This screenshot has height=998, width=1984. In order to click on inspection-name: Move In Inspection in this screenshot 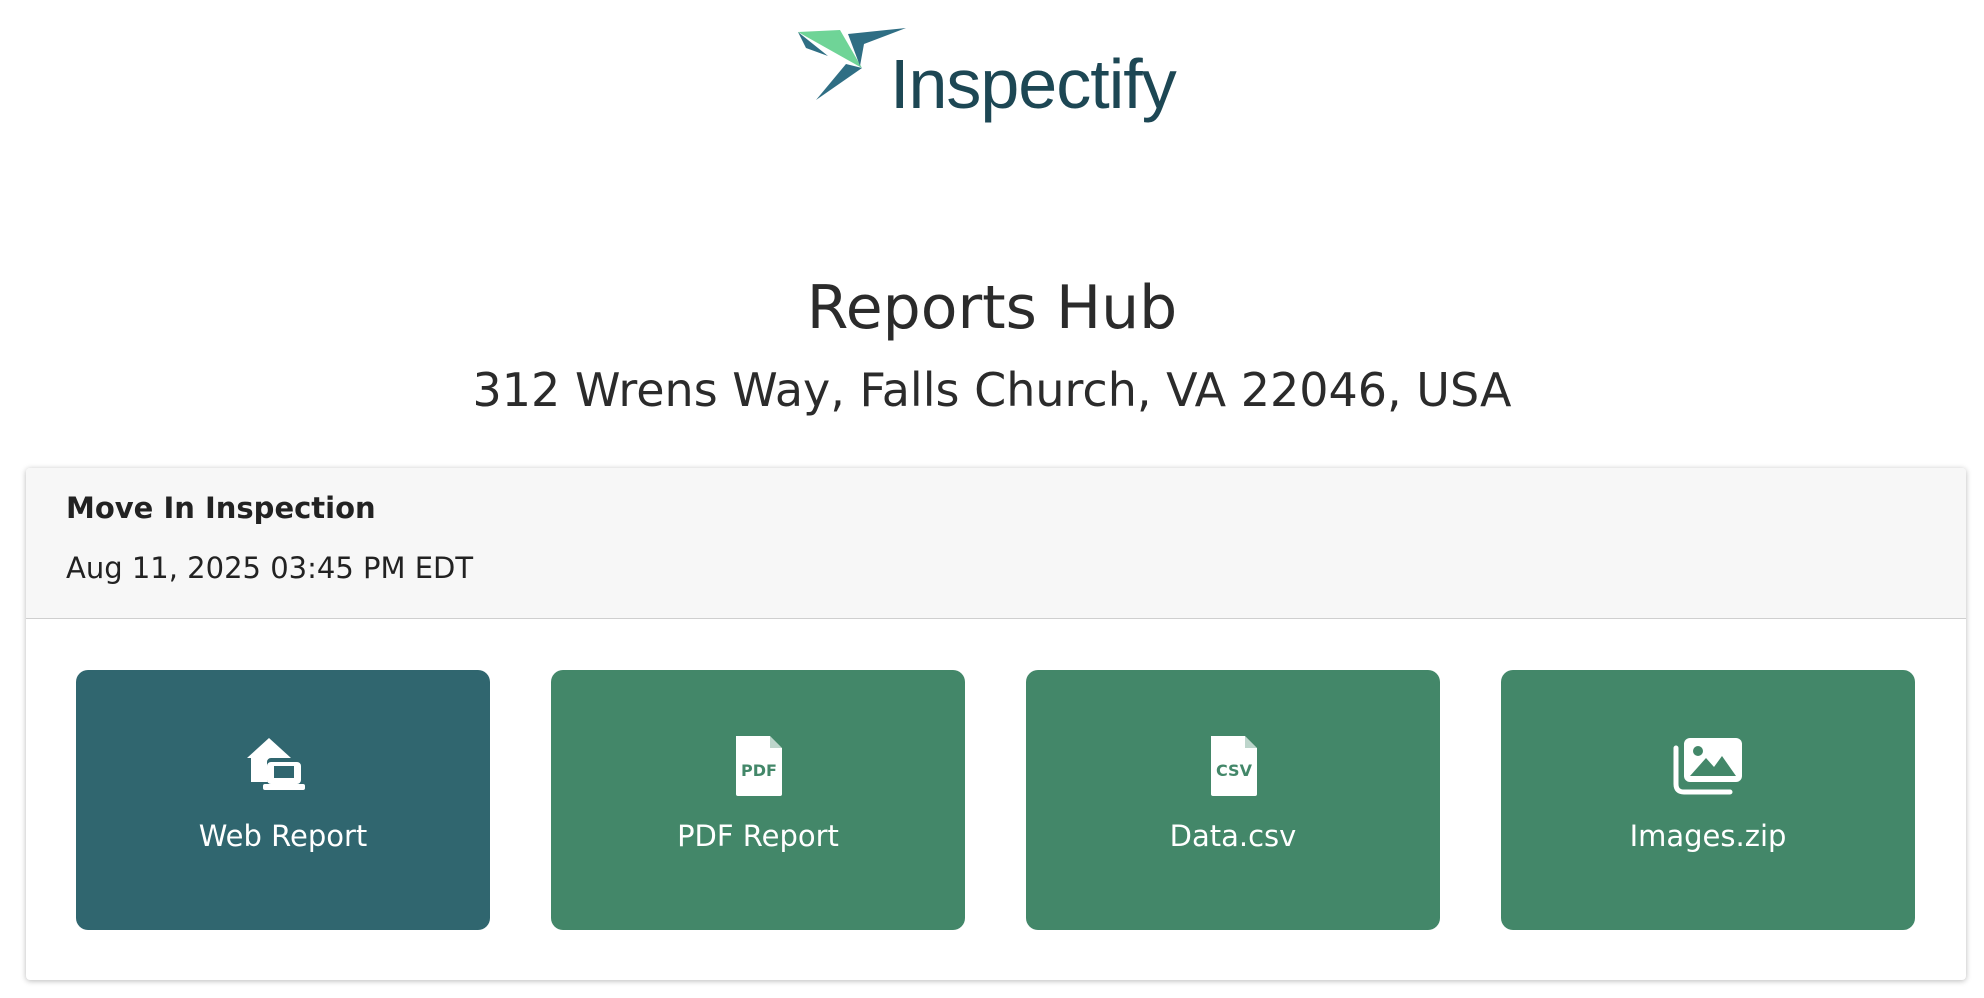, I will do `click(221, 508)`.